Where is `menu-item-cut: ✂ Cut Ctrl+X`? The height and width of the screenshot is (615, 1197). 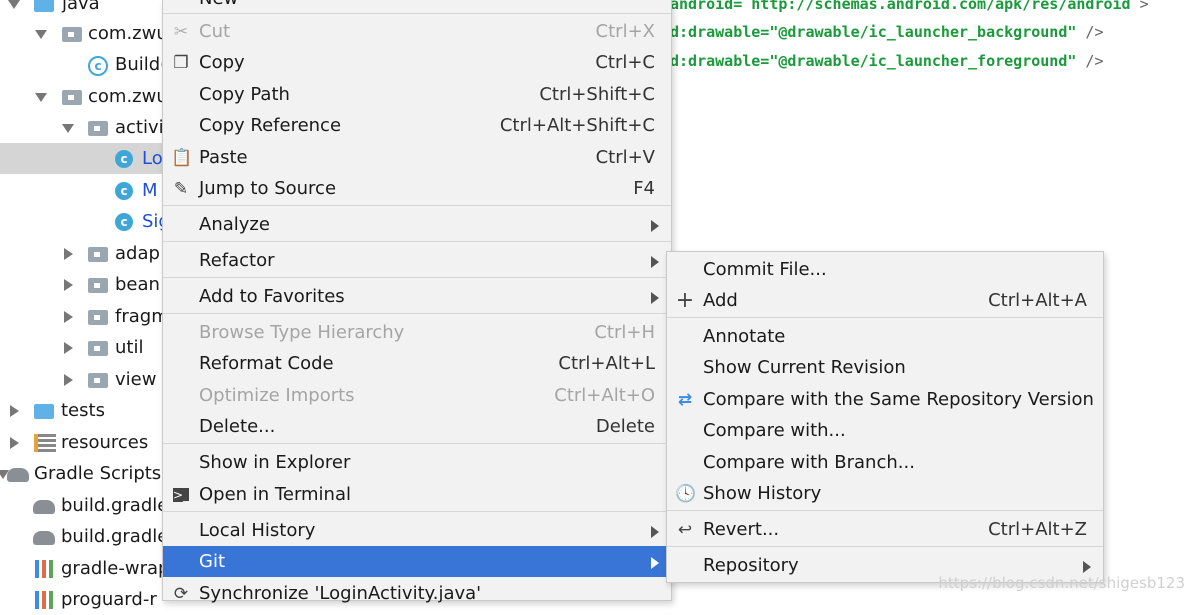
menu-item-cut: ✂ Cut Ctrl+X is located at coordinates (417, 31).